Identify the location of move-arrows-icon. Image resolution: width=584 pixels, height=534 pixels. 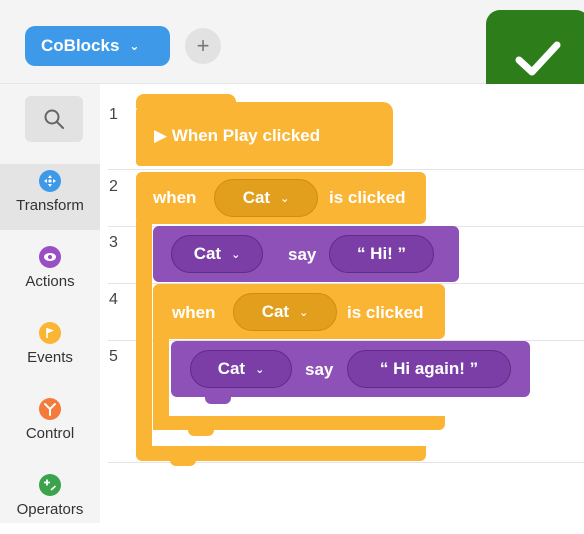
(50, 181).